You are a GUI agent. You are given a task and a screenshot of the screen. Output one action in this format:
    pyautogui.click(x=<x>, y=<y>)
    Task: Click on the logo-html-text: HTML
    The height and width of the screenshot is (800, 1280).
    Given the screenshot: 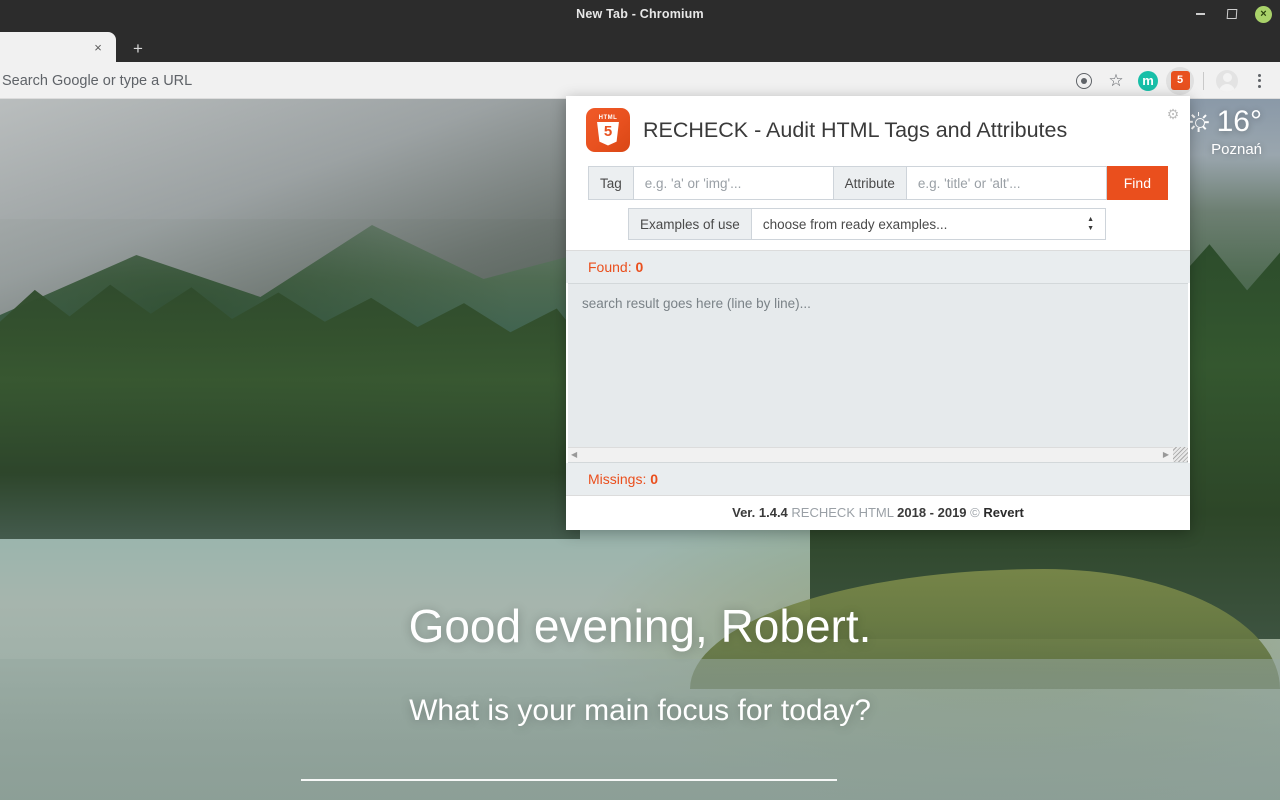 What is the action you would take?
    pyautogui.click(x=608, y=117)
    